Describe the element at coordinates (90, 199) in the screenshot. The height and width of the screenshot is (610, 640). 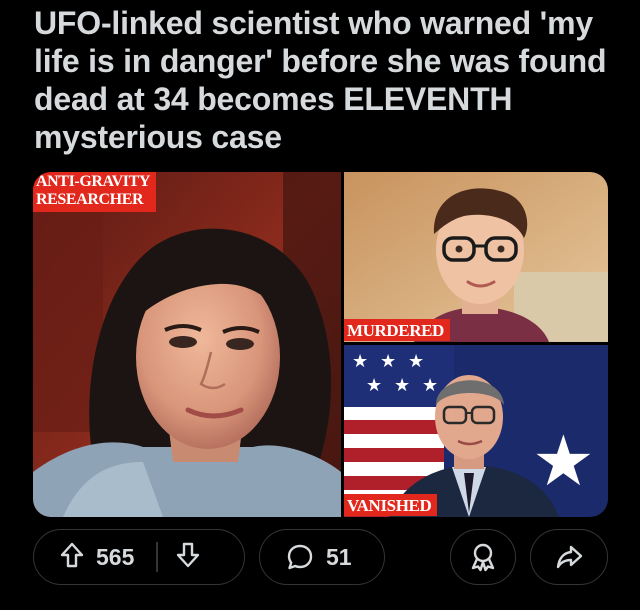
I see `caption-line-2: RESEARCHER` at that location.